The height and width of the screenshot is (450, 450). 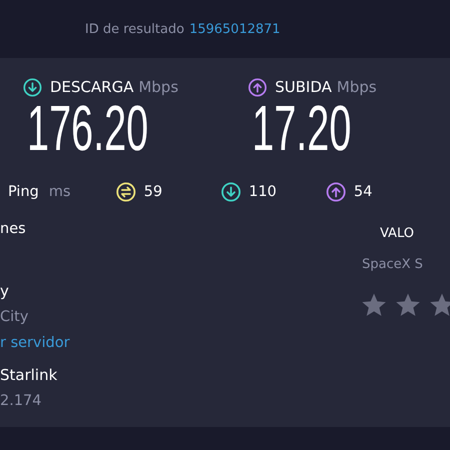 I want to click on ping-label: Ping, so click(x=23, y=192).